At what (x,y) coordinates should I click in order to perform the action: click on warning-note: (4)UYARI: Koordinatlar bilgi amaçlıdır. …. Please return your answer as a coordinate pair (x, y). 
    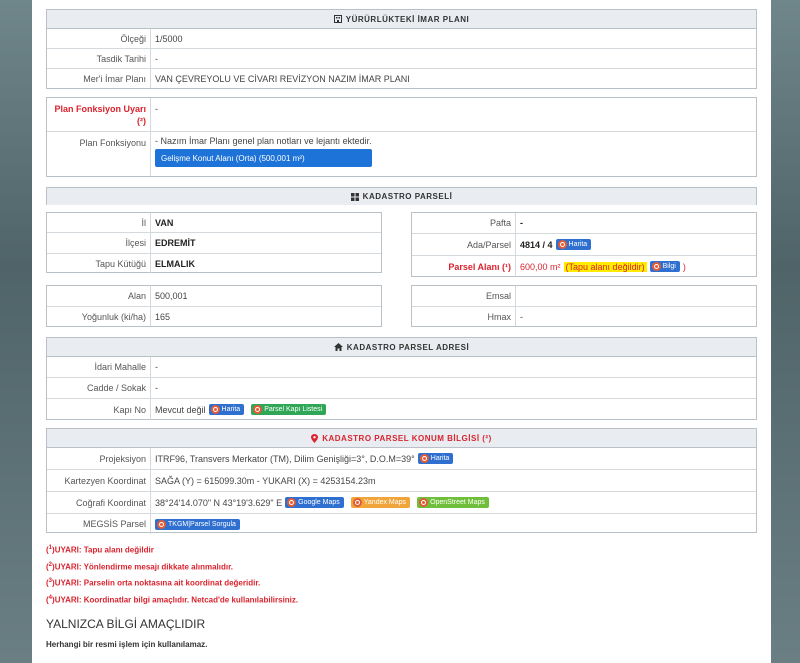
    Looking at the image, I should click on (172, 599).